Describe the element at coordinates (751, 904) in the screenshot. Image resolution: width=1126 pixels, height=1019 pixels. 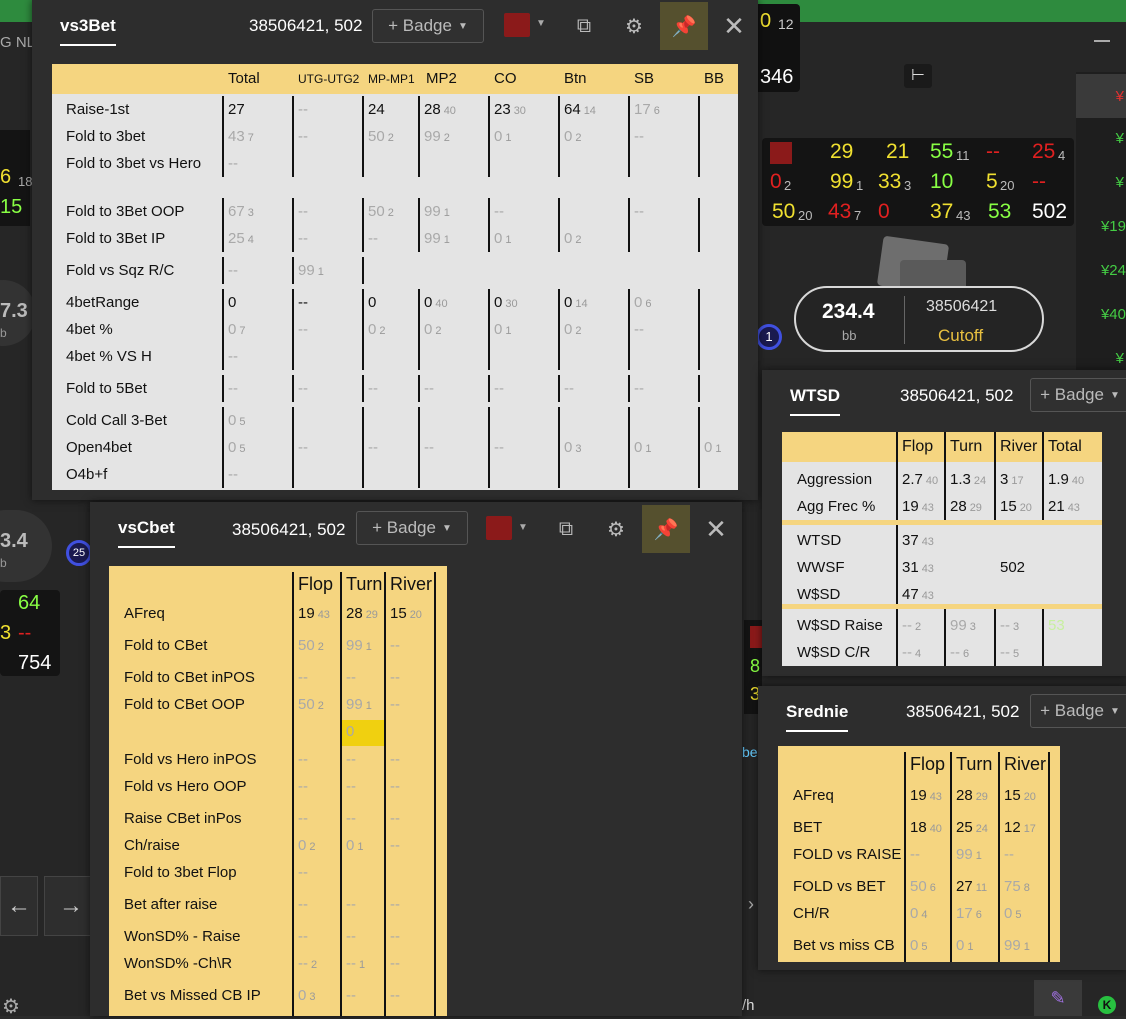
I see `chevron-right-icon: ›` at that location.